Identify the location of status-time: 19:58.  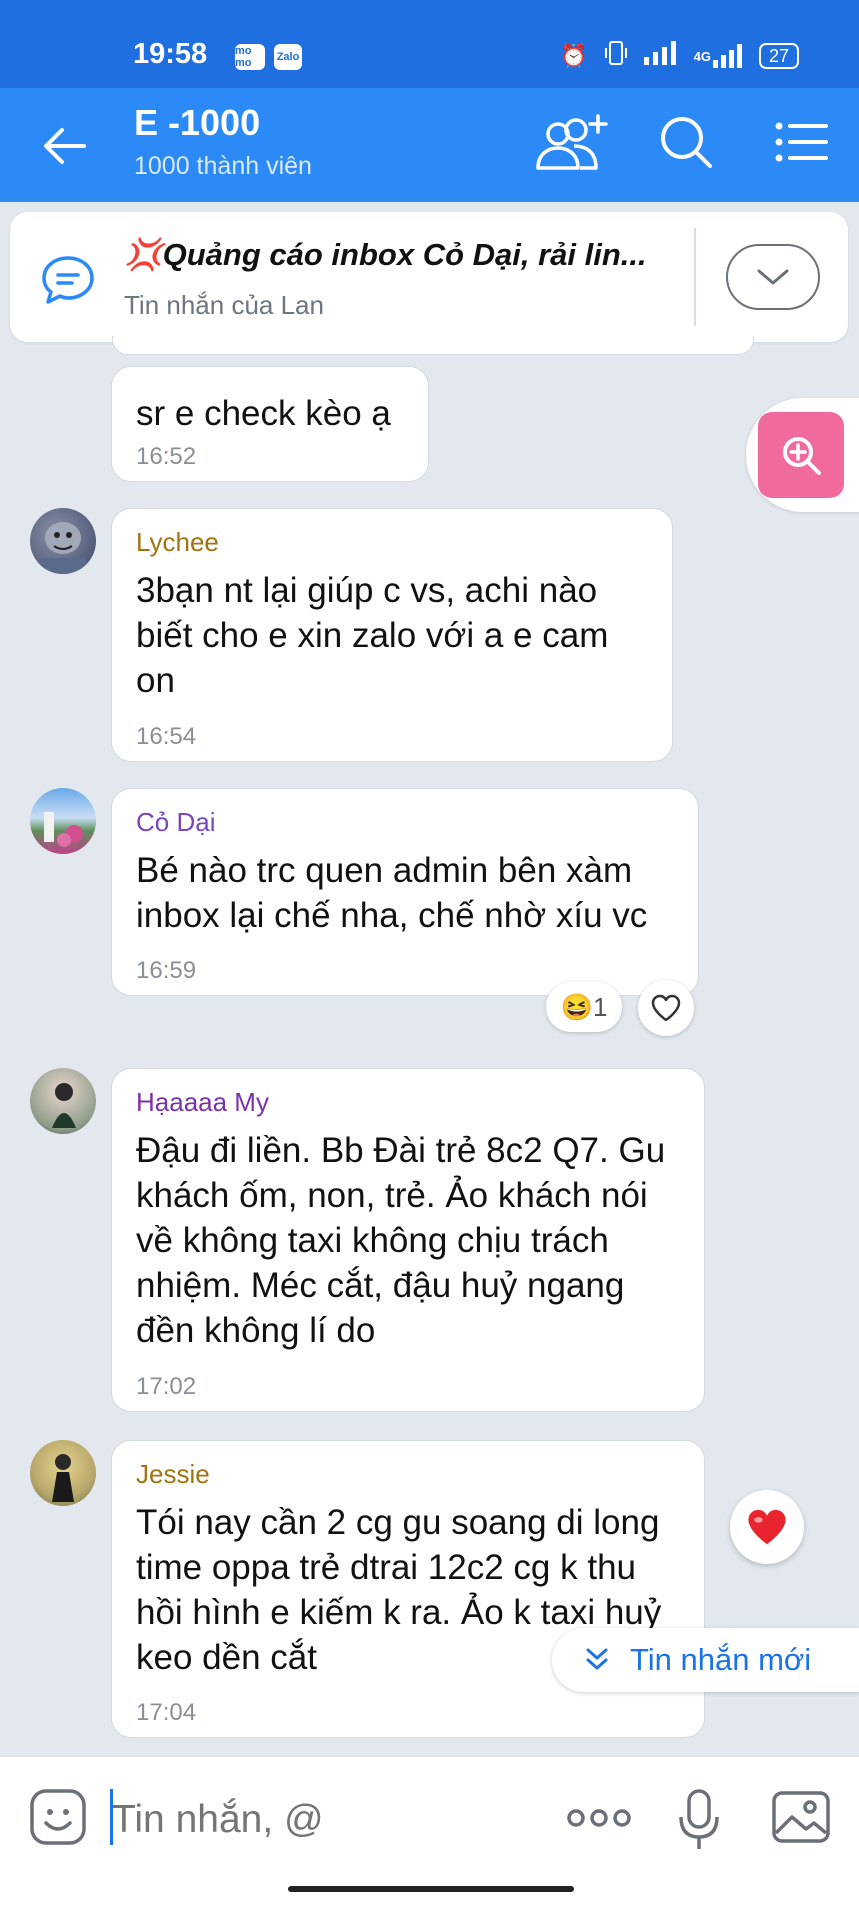
(170, 54).